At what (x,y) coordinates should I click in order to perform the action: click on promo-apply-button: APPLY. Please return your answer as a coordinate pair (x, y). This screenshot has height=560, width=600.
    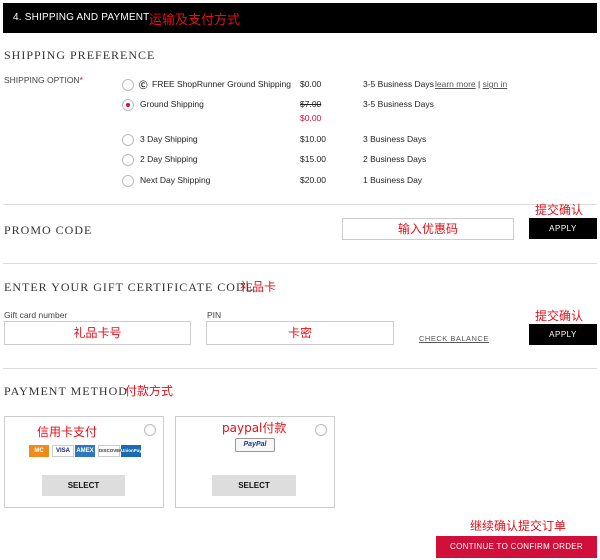
    Looking at the image, I should click on (563, 228).